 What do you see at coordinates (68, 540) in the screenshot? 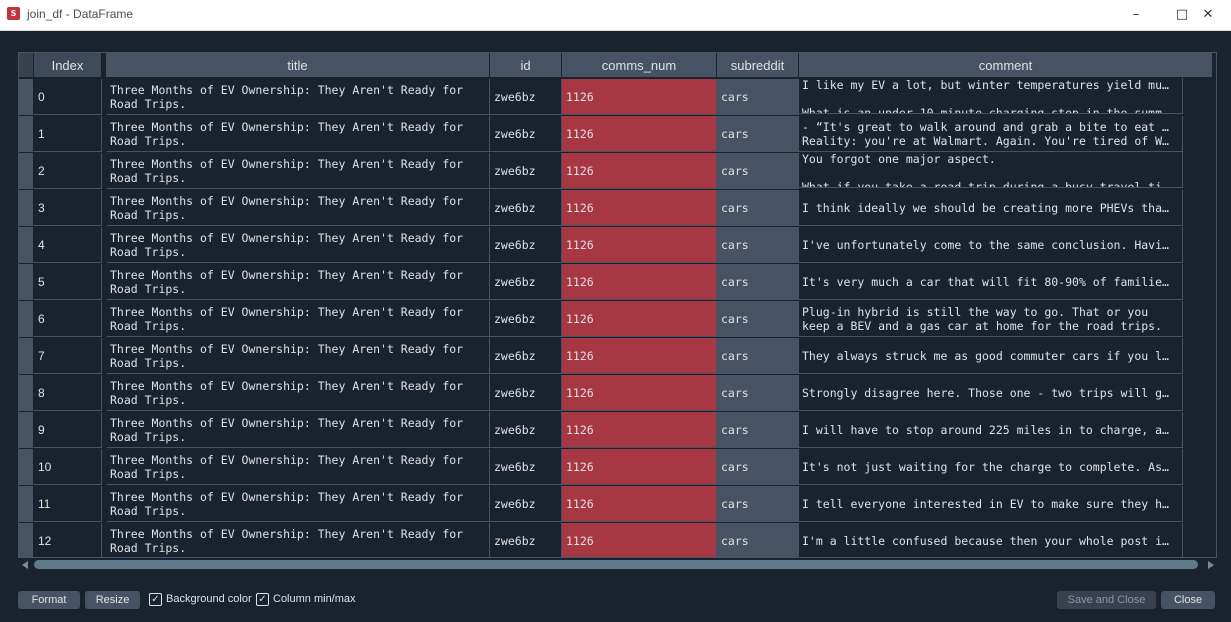
I see `row-index: 12` at bounding box center [68, 540].